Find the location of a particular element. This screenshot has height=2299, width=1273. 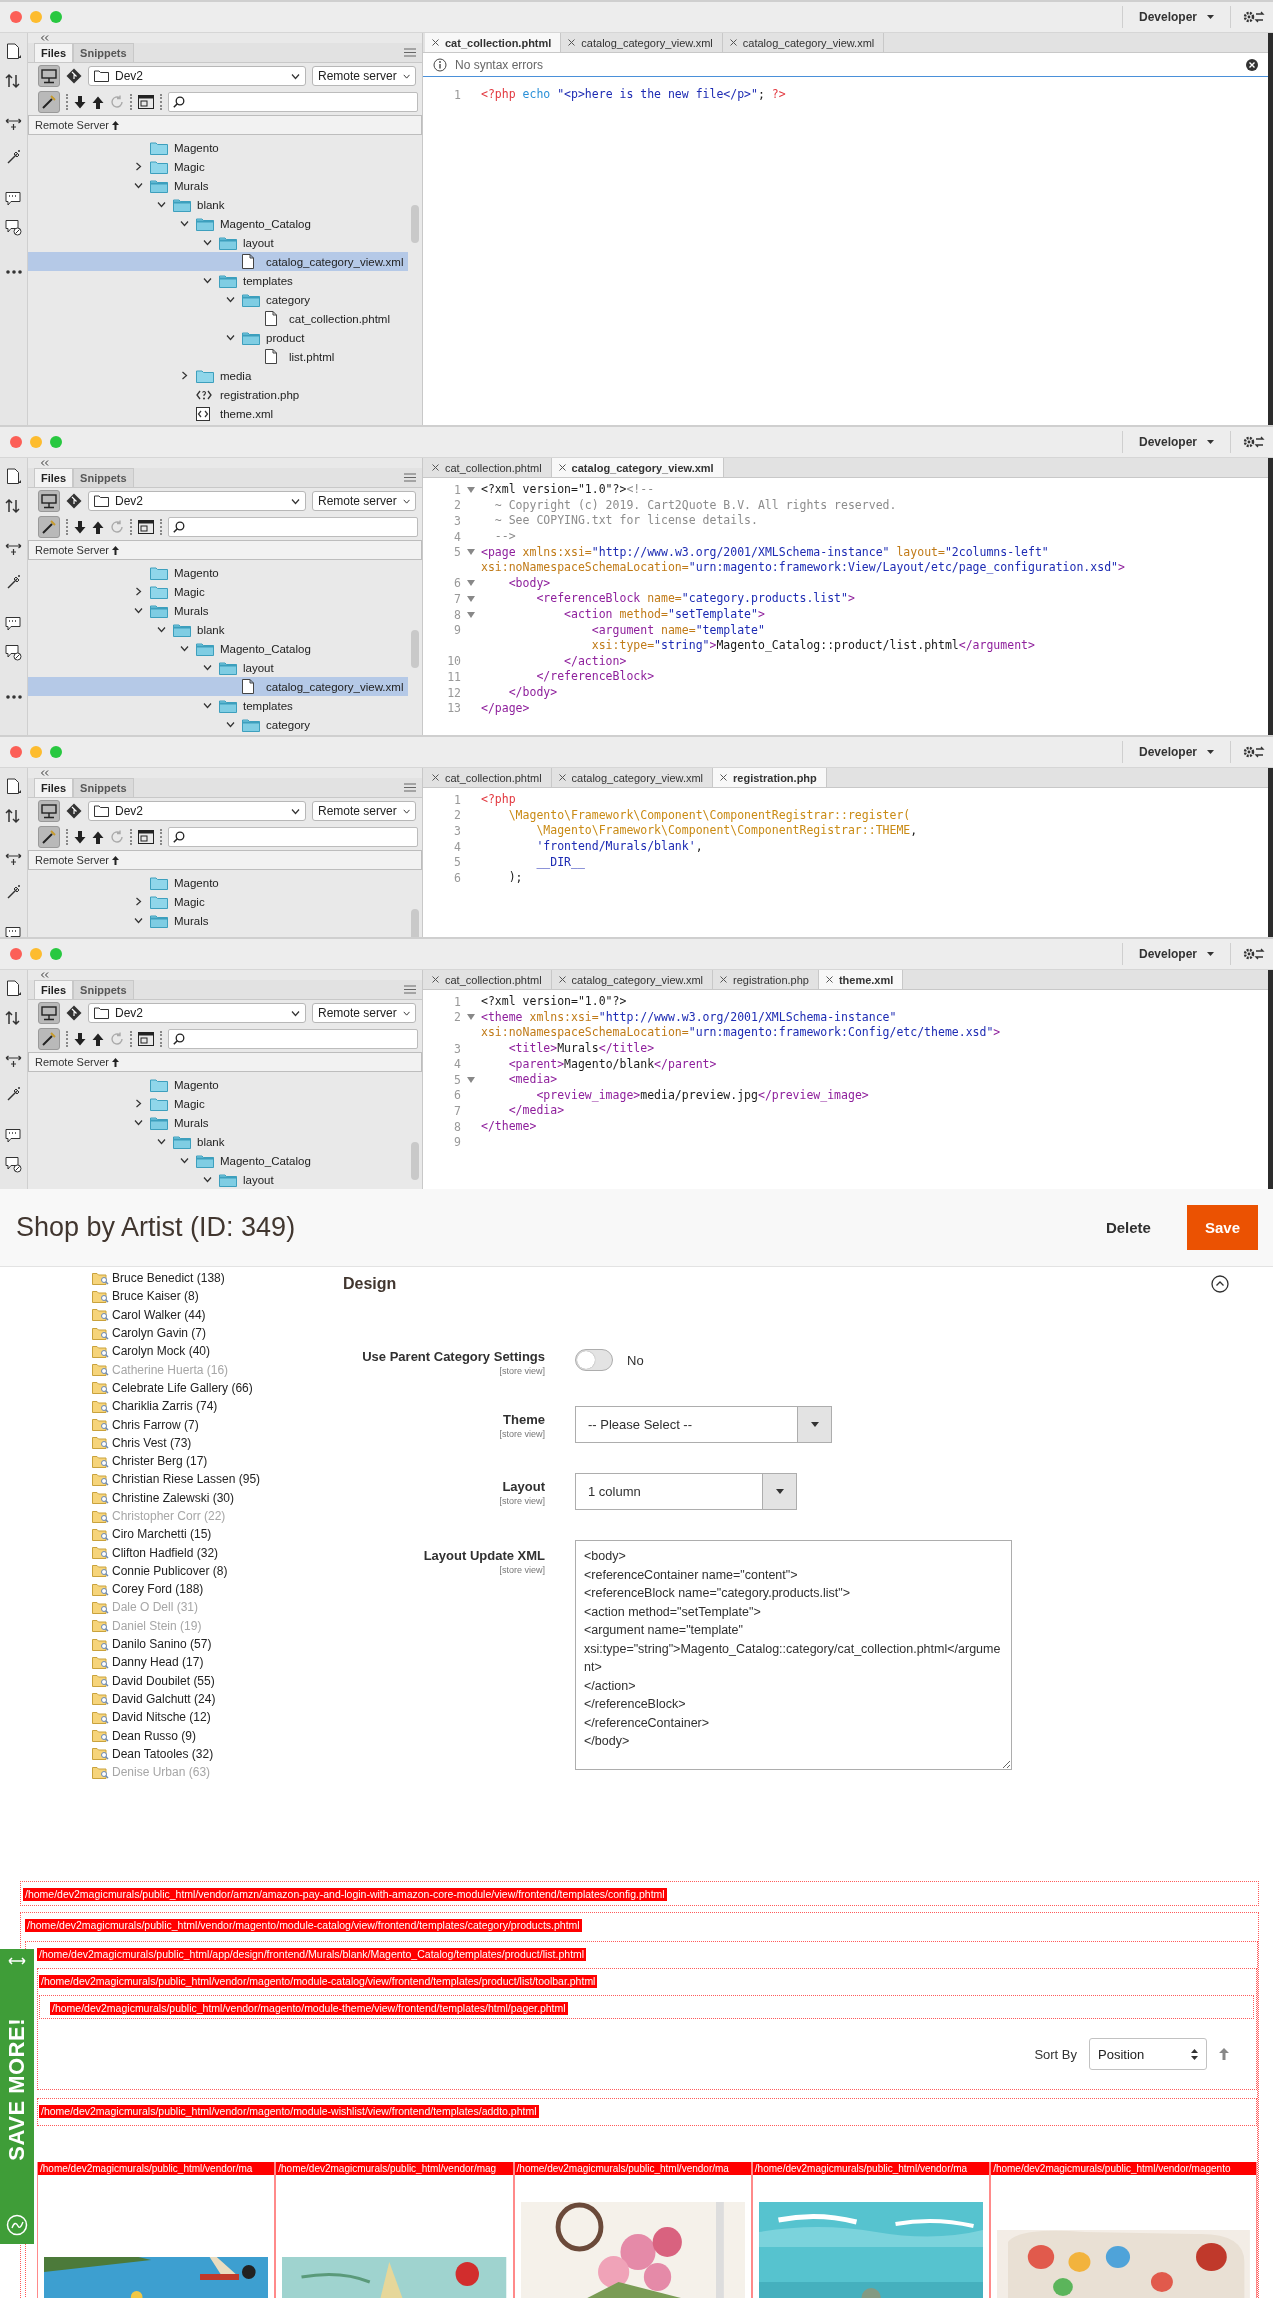

category-tree-item: David Nitsche (12) is located at coordinates (211, 1717).